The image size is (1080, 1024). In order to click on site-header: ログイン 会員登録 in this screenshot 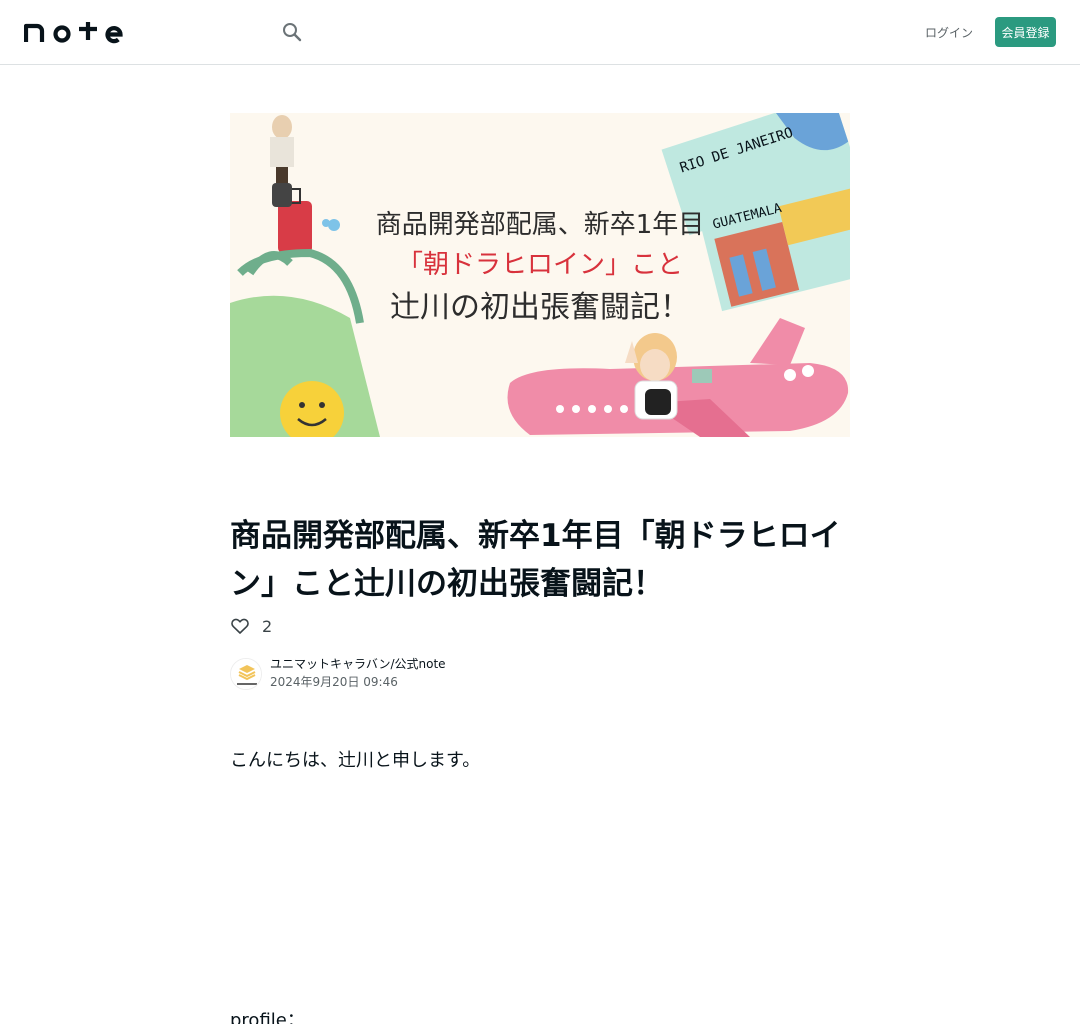, I will do `click(540, 32)`.